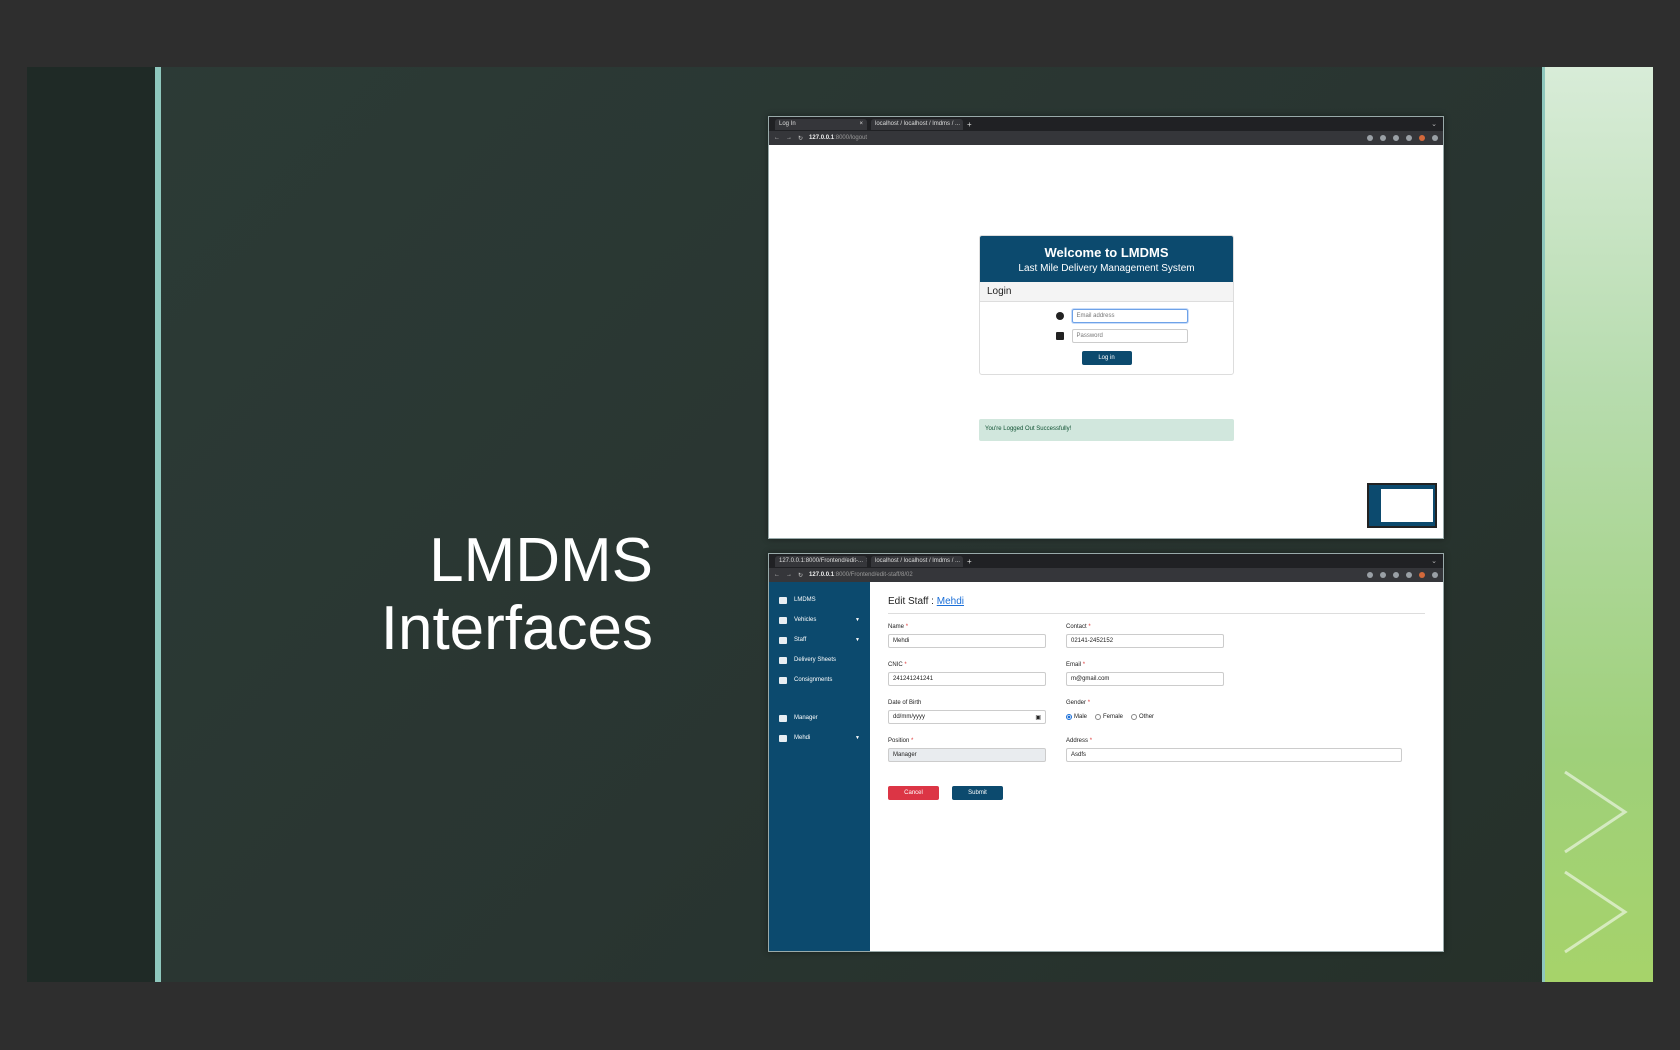  What do you see at coordinates (977, 793) in the screenshot?
I see `submit-button: Submit` at bounding box center [977, 793].